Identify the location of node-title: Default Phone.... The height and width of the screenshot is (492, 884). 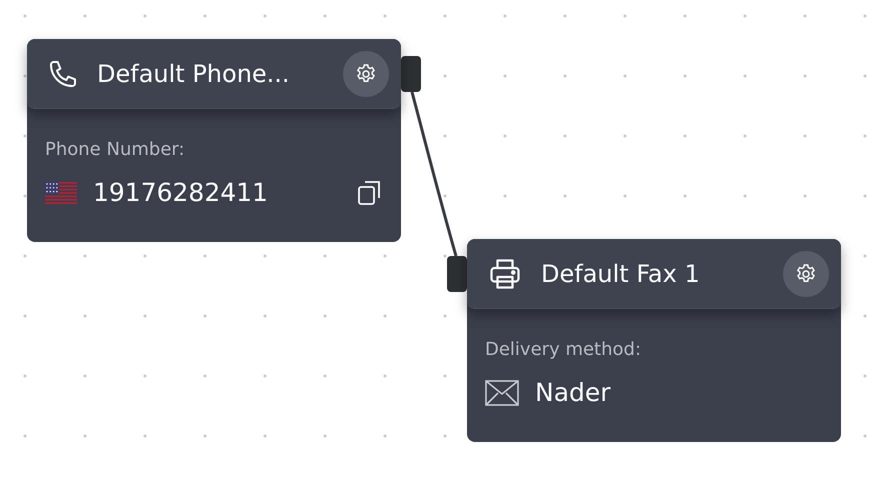
(194, 74).